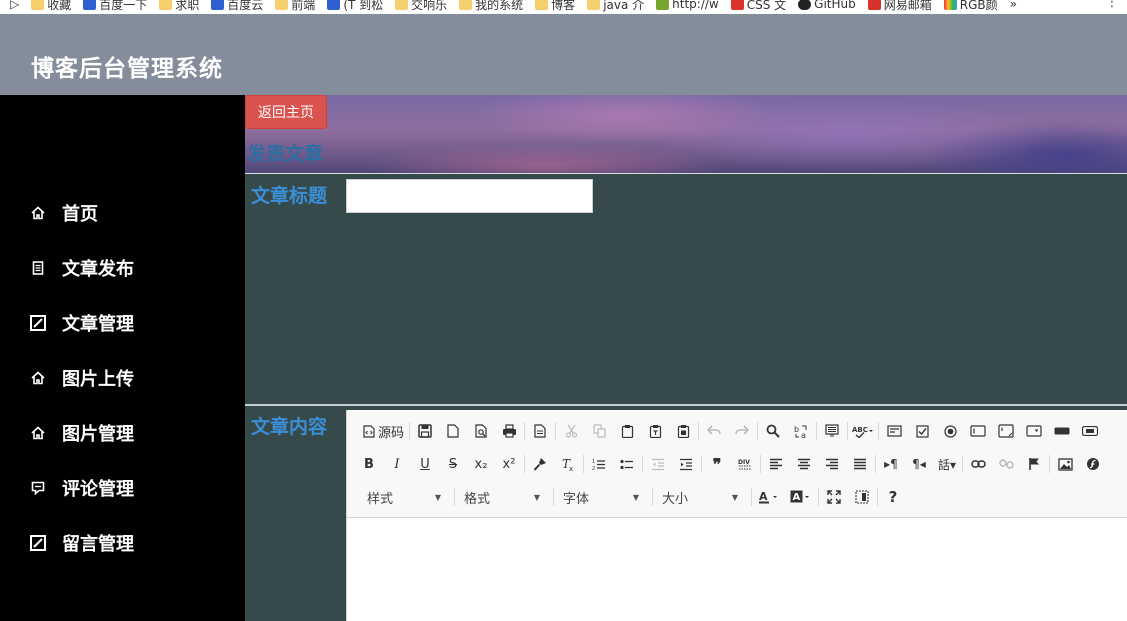 This screenshot has width=1127, height=621. I want to click on indent-icon, so click(686, 464).